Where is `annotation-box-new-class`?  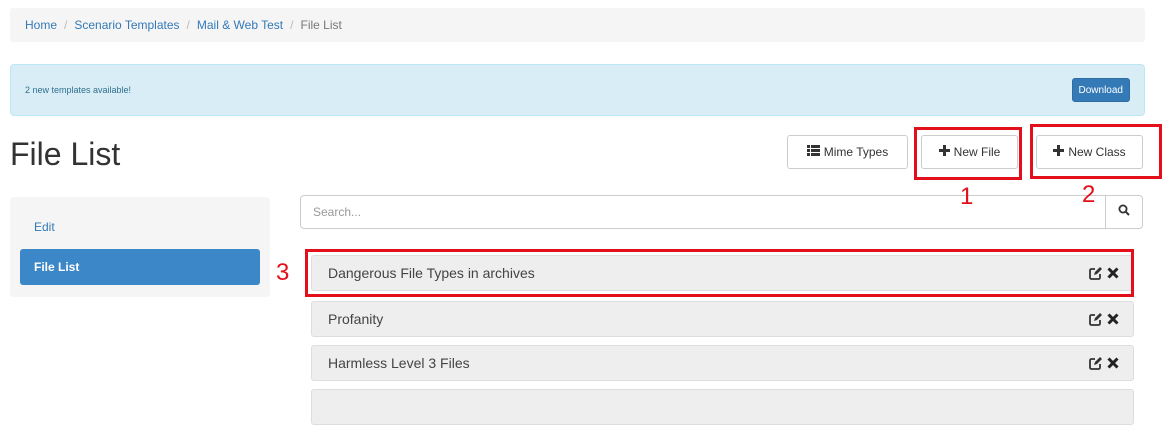
annotation-box-new-class is located at coordinates (1096, 151).